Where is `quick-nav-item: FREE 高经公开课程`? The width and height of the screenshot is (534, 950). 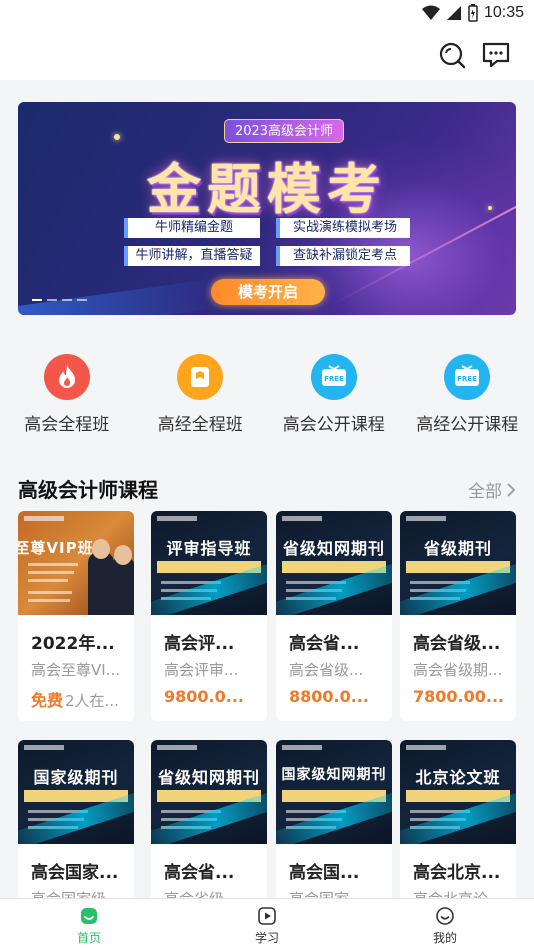 quick-nav-item: FREE 高经公开课程 is located at coordinates (467, 390).